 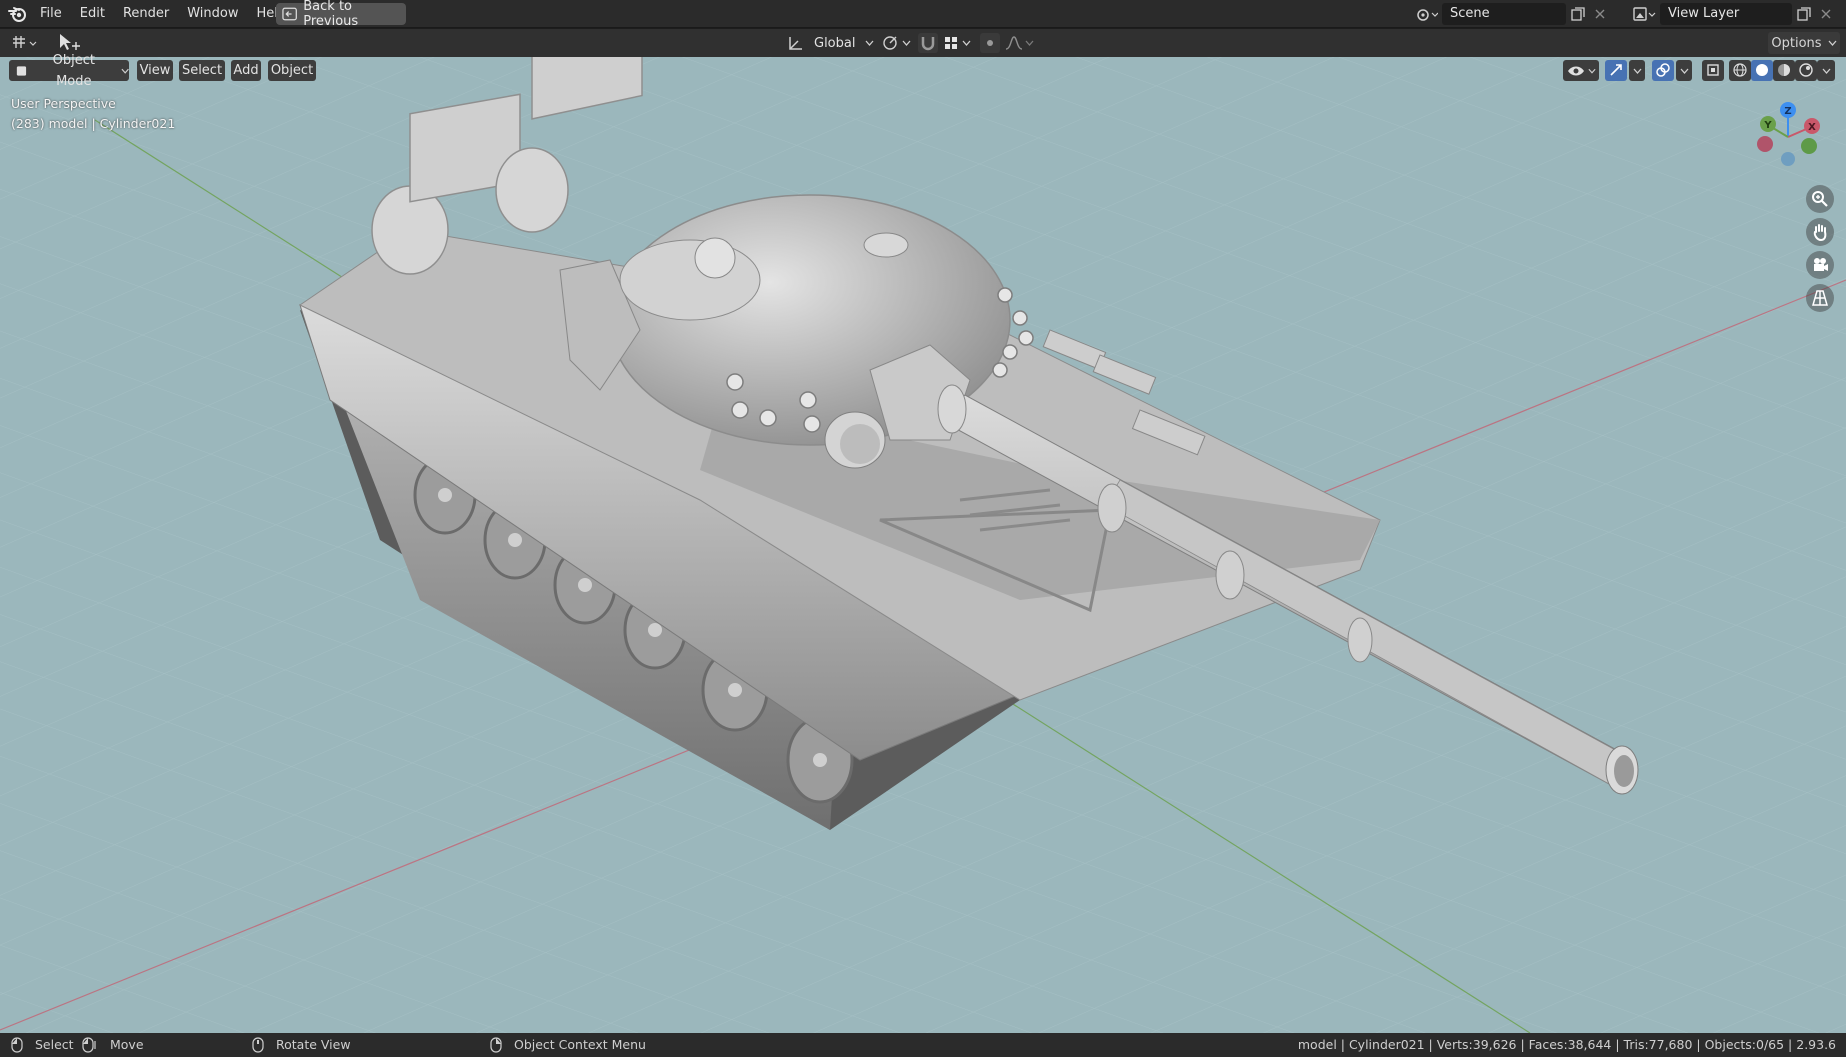 I want to click on status-move-label: Move, so click(x=127, y=1044).